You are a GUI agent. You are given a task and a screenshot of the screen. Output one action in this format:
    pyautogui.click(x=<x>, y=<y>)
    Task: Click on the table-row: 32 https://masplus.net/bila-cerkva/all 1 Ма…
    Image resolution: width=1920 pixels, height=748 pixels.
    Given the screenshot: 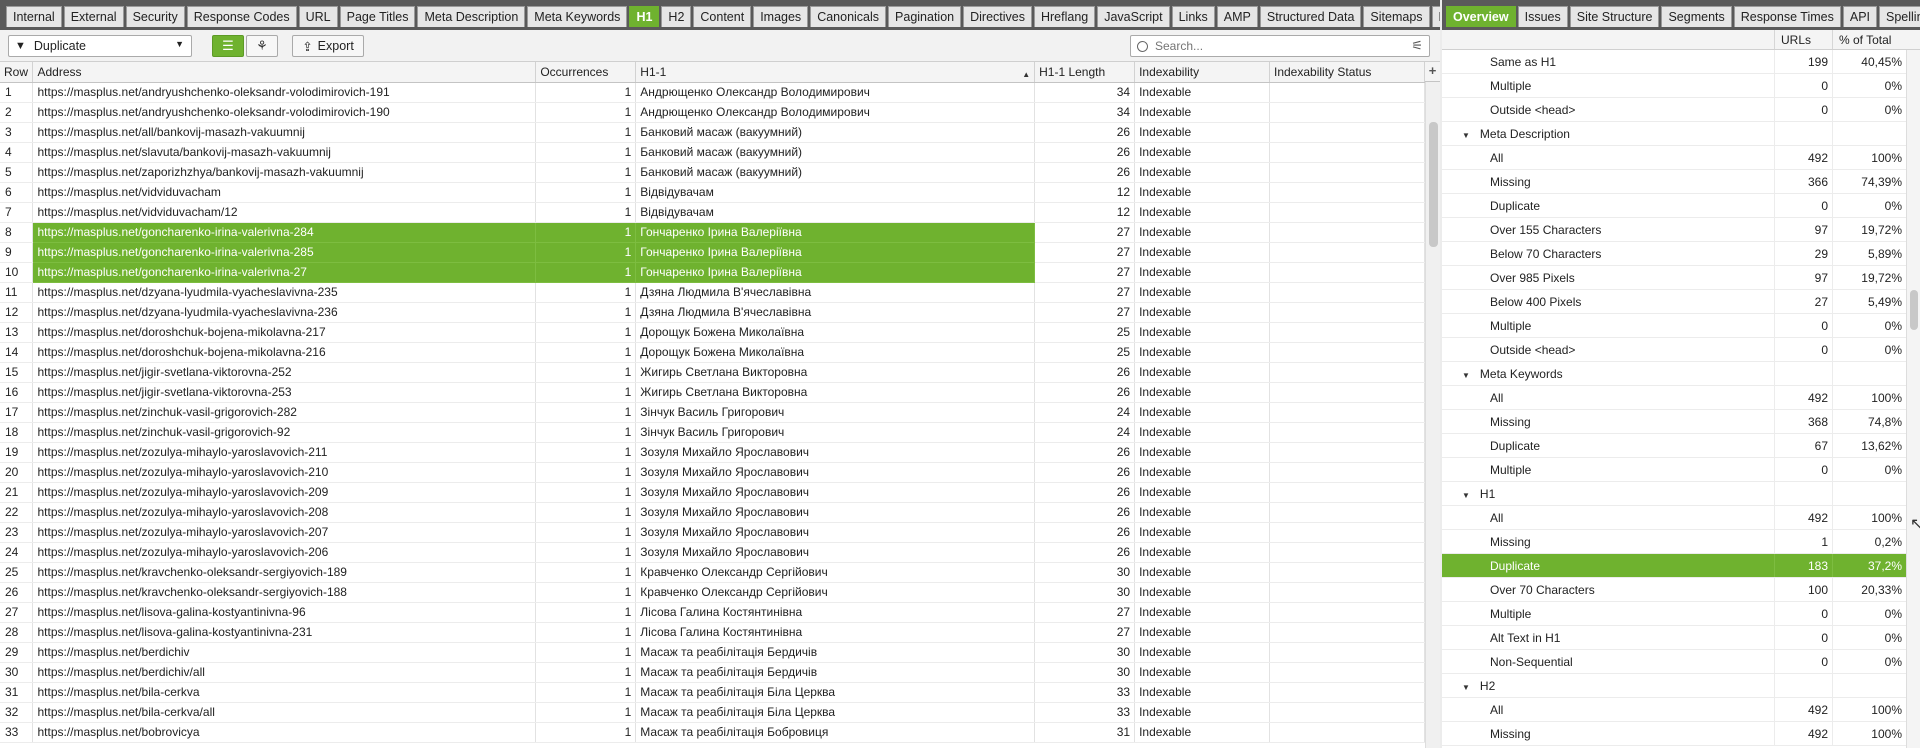 What is the action you would take?
    pyautogui.click(x=712, y=712)
    